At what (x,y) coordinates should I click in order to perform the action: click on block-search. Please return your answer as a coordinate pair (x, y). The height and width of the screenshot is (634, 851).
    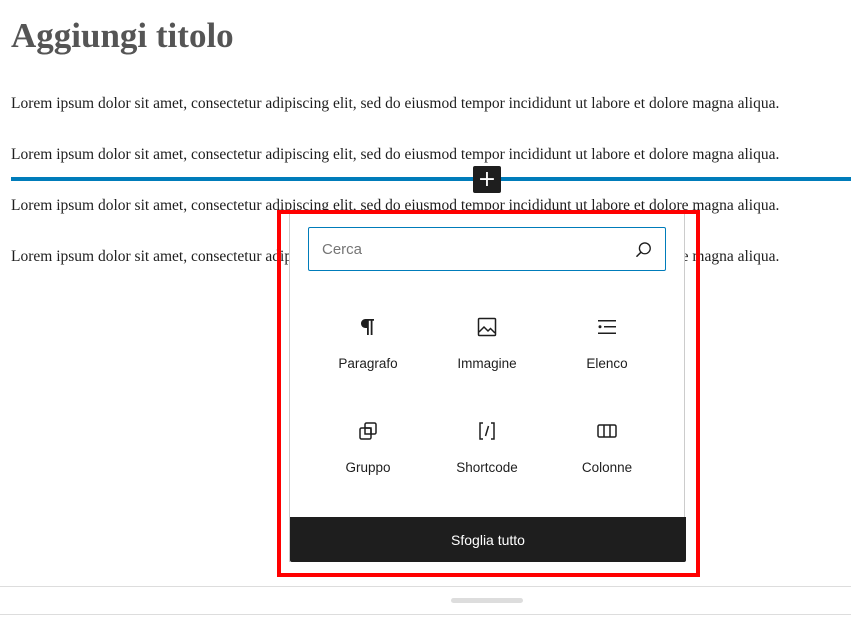
    Looking at the image, I should click on (487, 249).